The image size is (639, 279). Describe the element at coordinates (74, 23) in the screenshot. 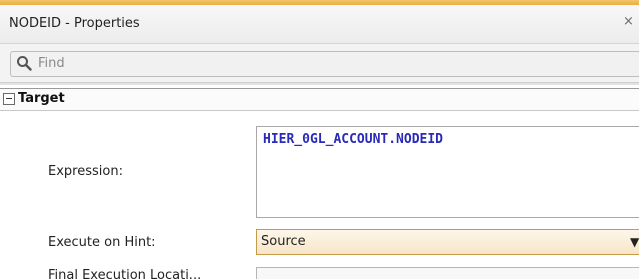

I see `window-title: NODEID - Properties` at that location.